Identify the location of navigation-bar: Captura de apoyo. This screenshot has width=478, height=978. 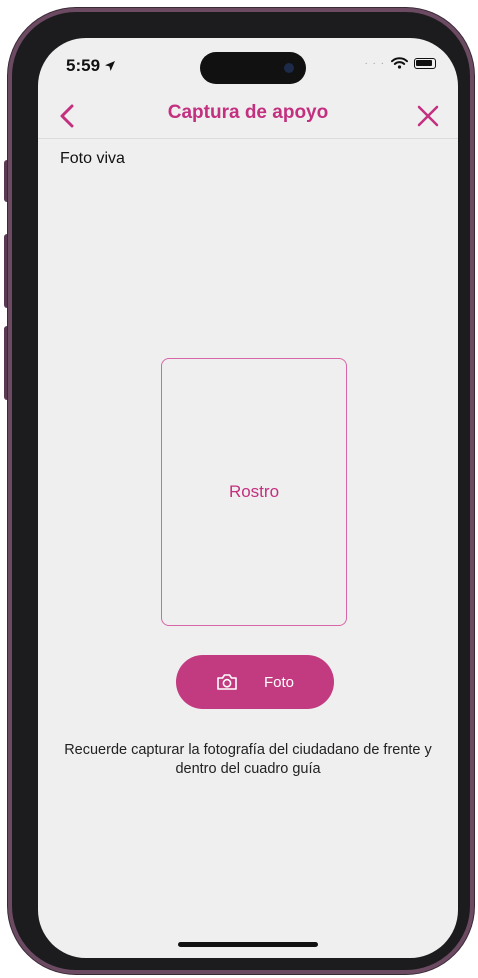
(248, 117).